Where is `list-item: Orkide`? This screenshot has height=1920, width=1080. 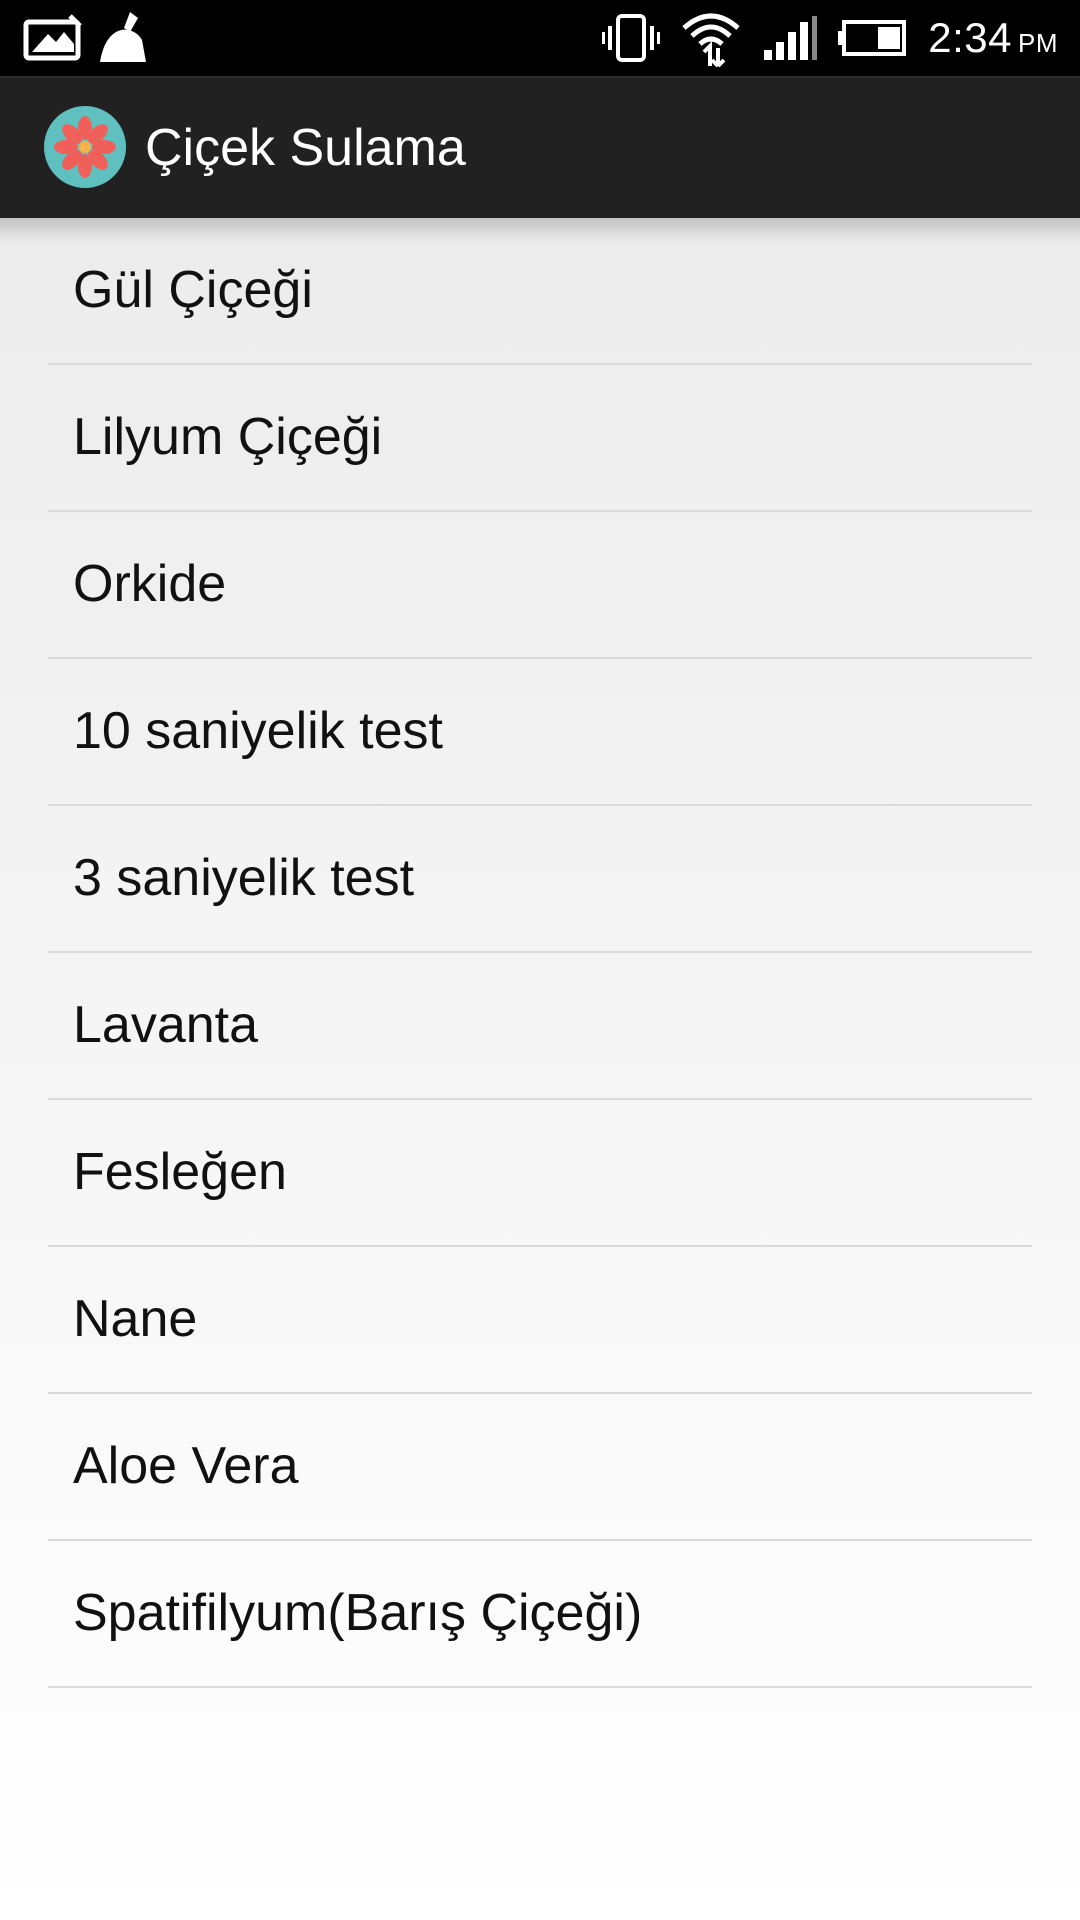 list-item: Orkide is located at coordinates (540, 585).